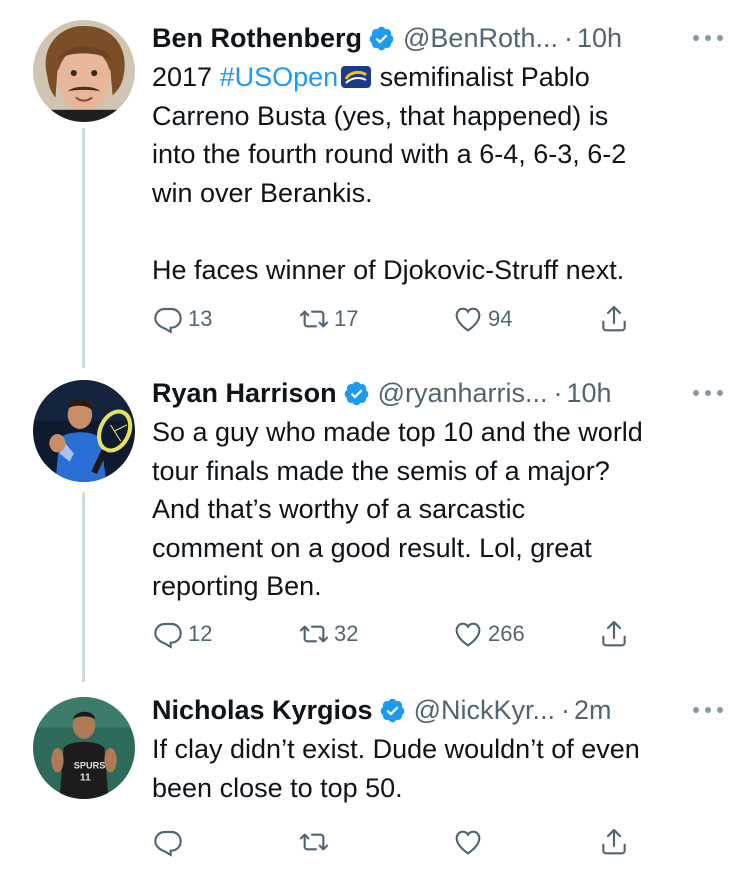  What do you see at coordinates (279, 77) in the screenshot?
I see `hashtag-link: #USOpen` at bounding box center [279, 77].